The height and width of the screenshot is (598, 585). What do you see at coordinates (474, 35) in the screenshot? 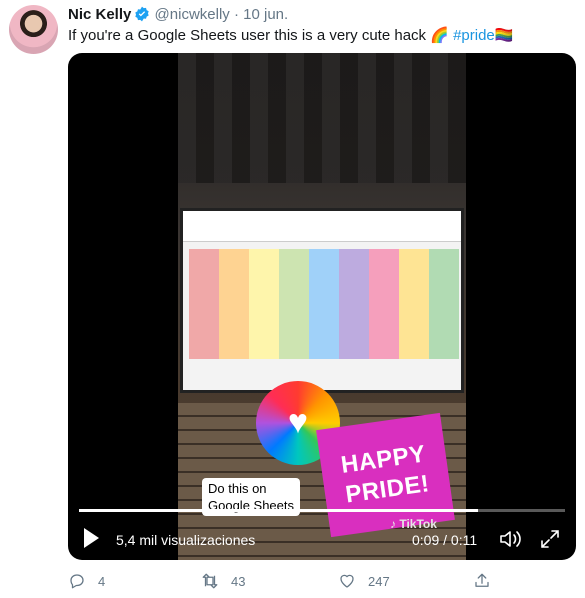
I see `hashtag-link: #pride` at bounding box center [474, 35].